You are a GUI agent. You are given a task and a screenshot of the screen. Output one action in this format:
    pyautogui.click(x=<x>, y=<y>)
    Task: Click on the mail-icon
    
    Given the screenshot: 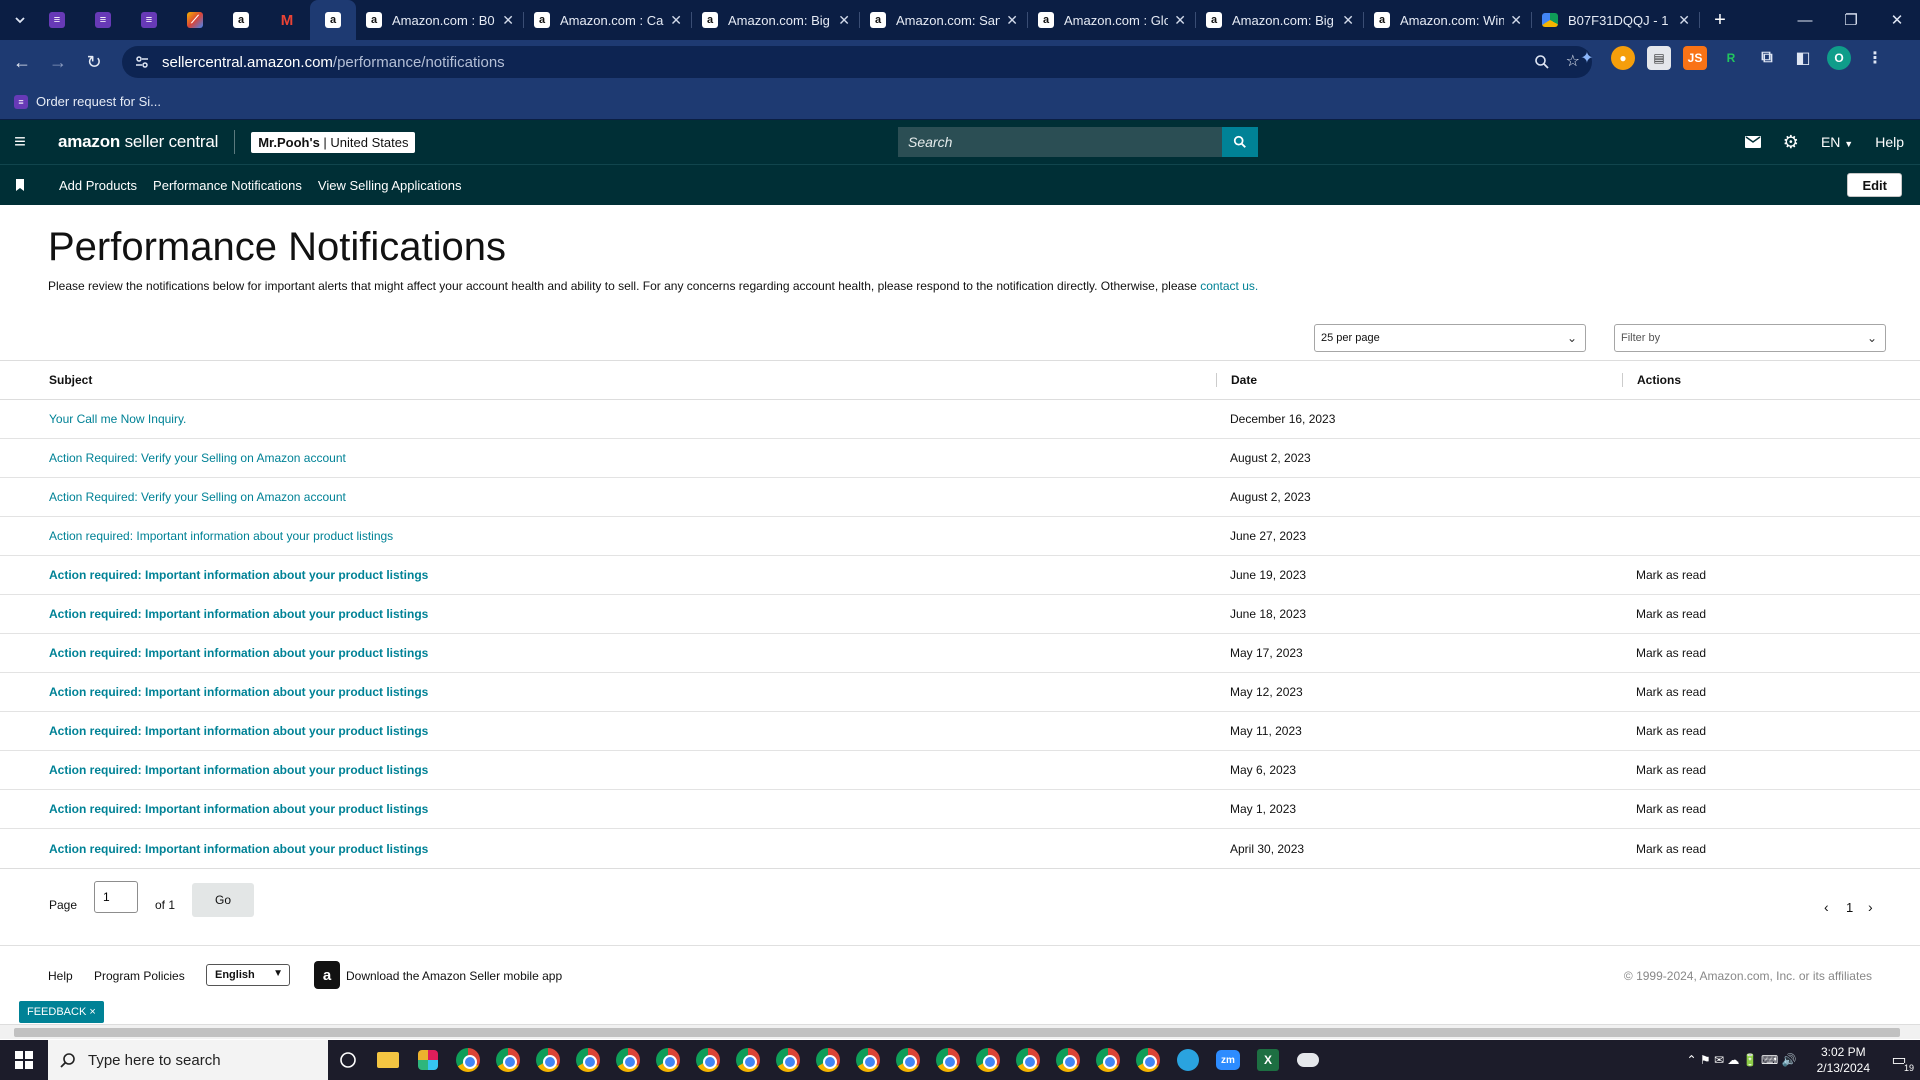 What is the action you would take?
    pyautogui.click(x=1752, y=142)
    